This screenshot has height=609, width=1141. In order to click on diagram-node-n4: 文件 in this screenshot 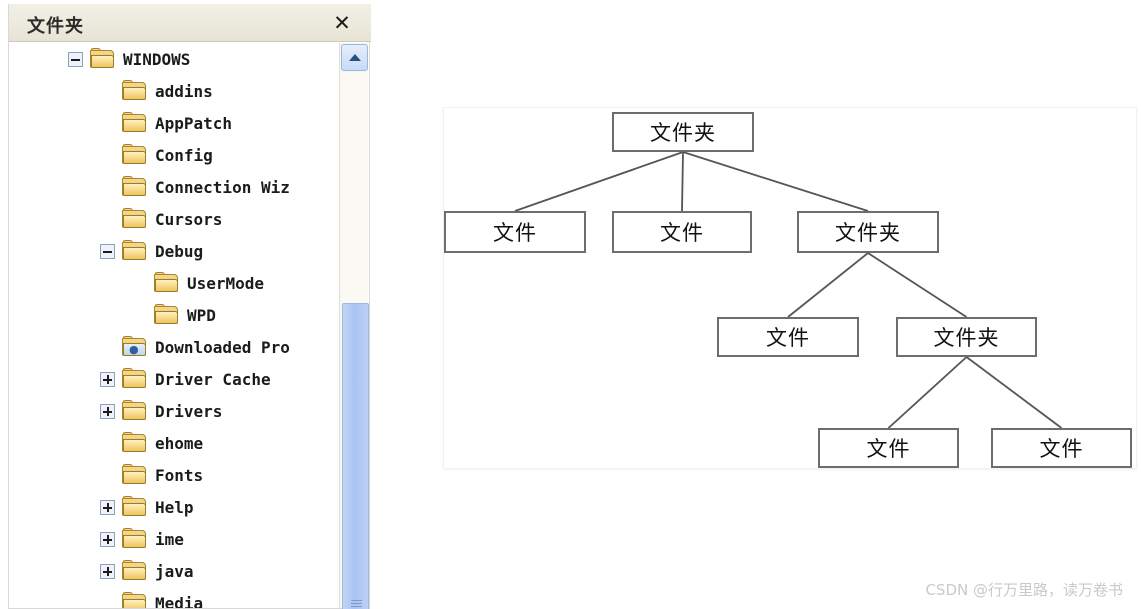, I will do `click(788, 337)`.